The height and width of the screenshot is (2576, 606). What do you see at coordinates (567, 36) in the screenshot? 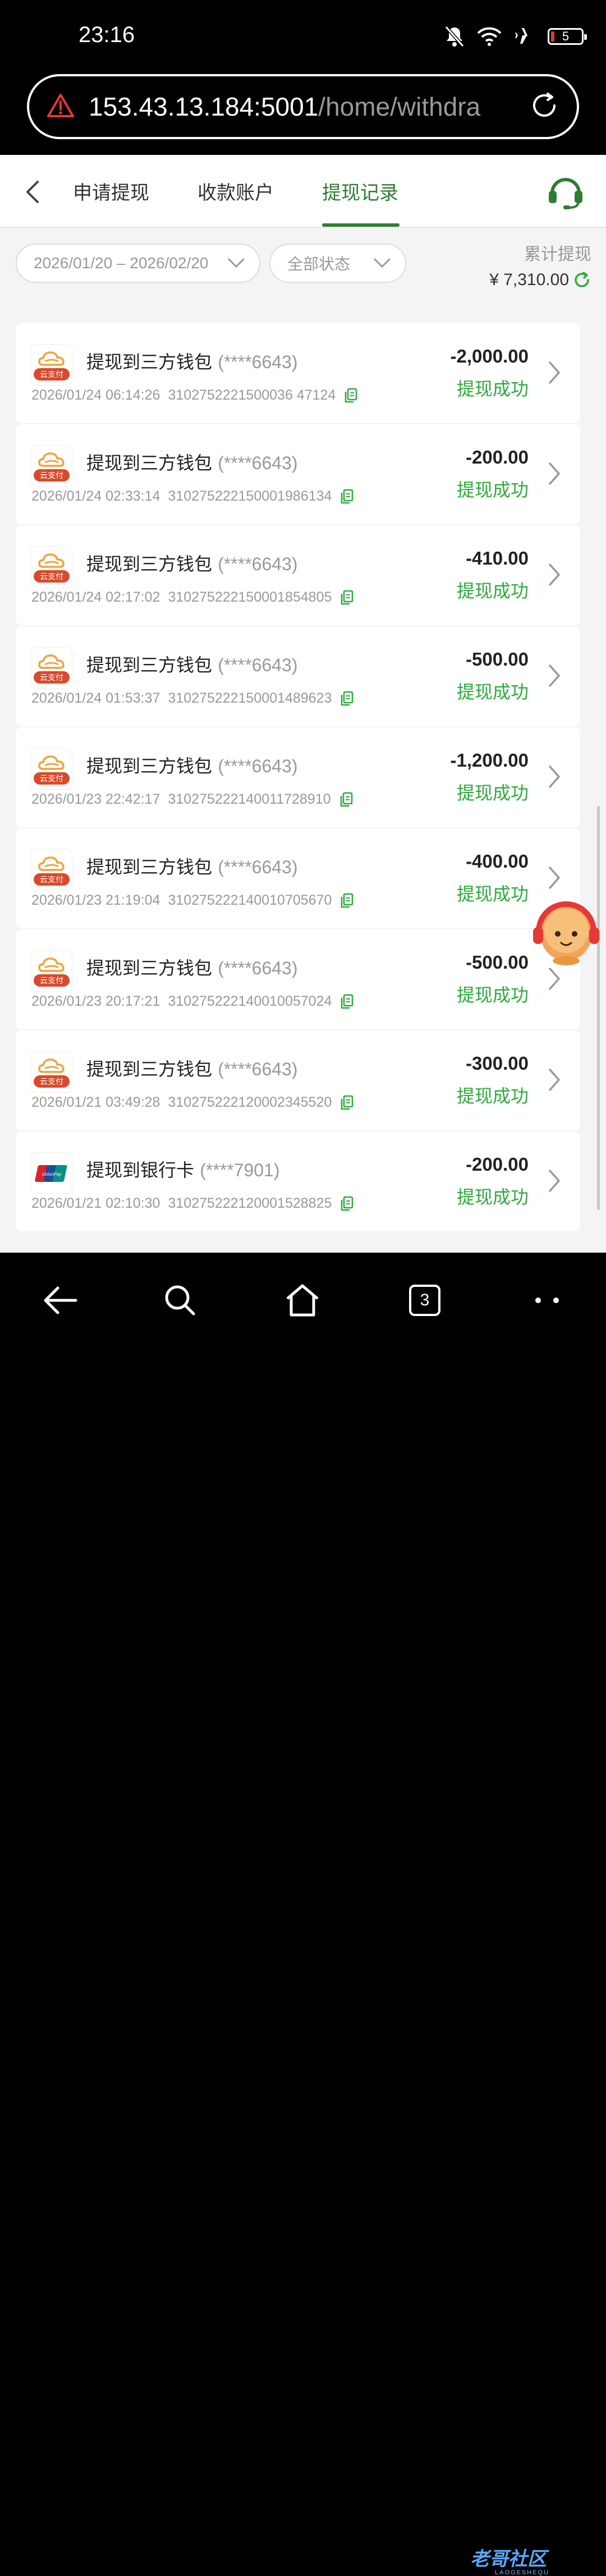
I see `battery-indicator: 5` at bounding box center [567, 36].